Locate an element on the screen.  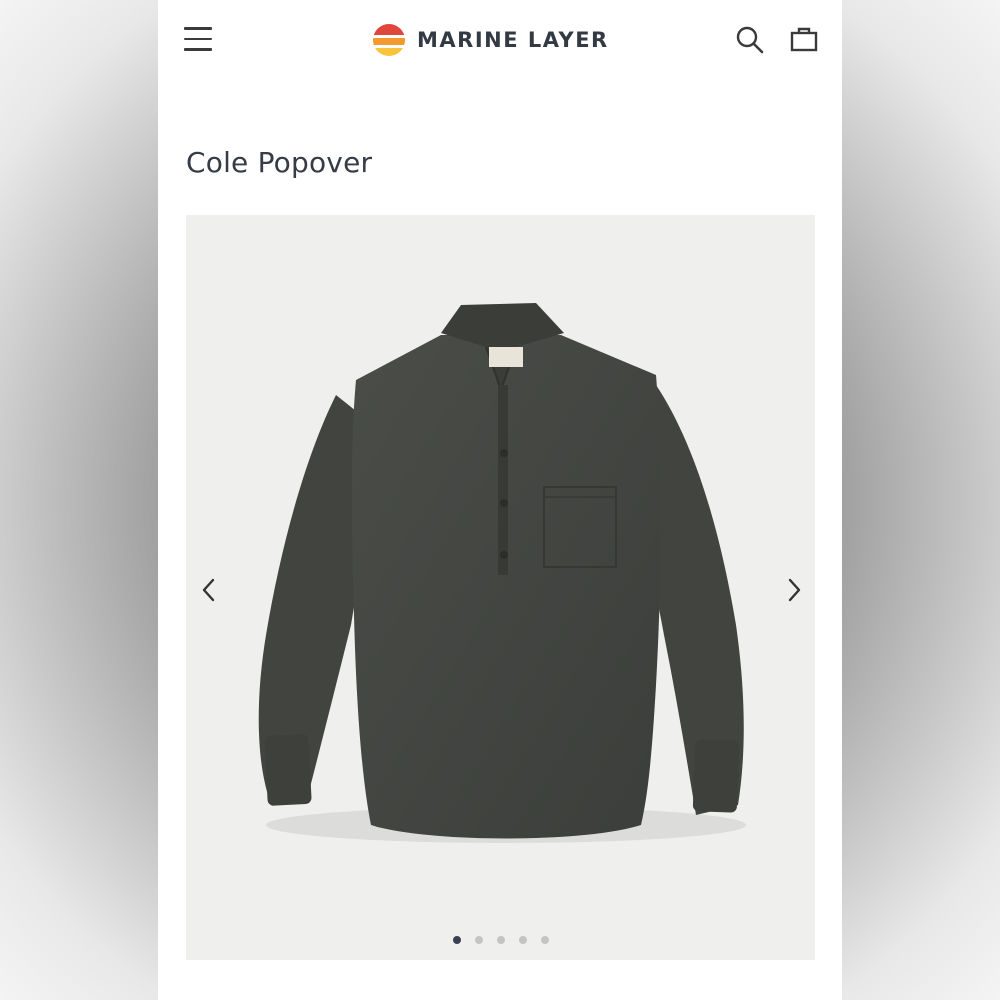
sunset-logo-icon is located at coordinates (389, 40).